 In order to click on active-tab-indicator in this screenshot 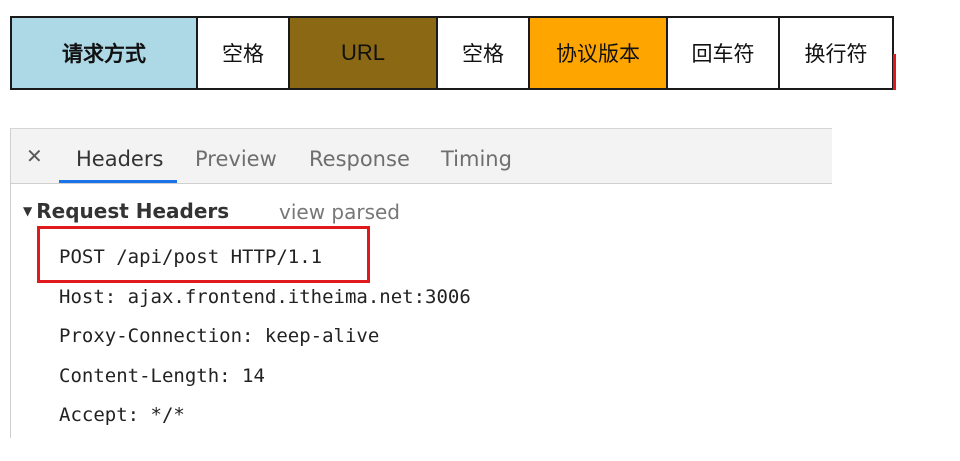, I will do `click(118, 181)`.